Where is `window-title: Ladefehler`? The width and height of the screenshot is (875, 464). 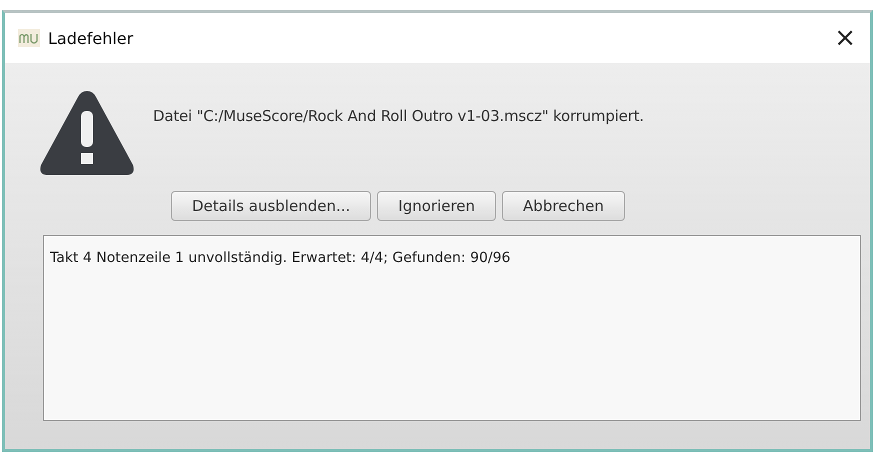 window-title: Ladefehler is located at coordinates (91, 38).